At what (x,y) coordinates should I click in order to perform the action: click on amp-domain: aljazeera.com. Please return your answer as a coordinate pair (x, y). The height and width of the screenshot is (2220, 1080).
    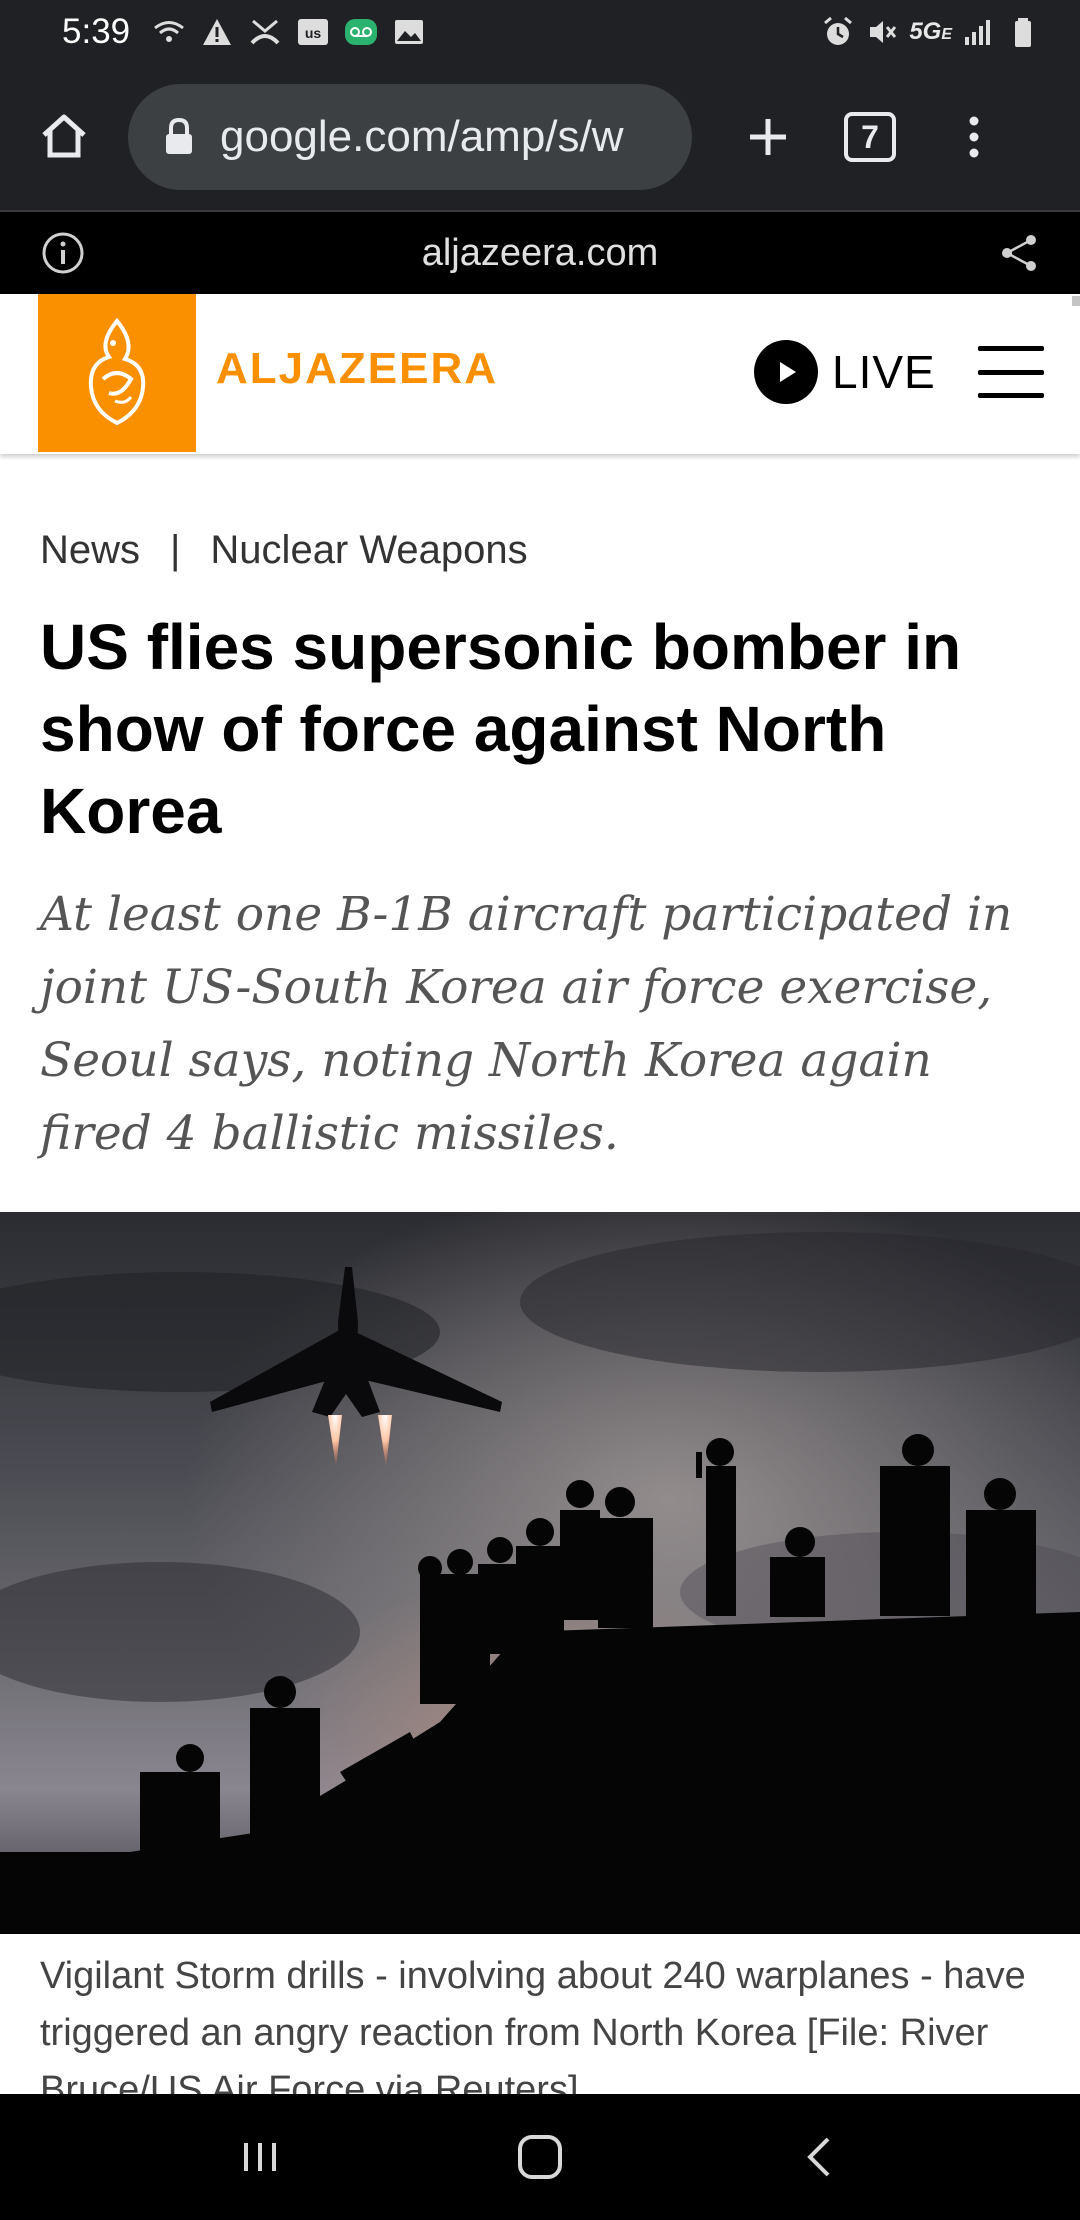
    Looking at the image, I should click on (540, 253).